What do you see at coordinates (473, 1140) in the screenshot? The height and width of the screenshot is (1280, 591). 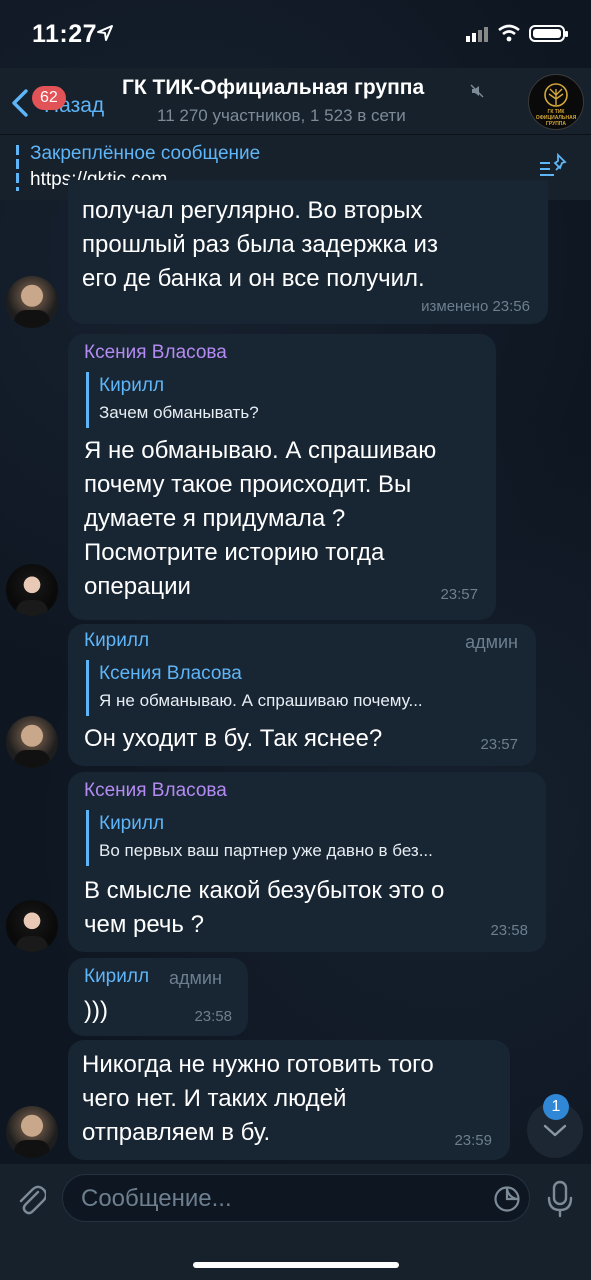 I see `message-time: 23:59` at bounding box center [473, 1140].